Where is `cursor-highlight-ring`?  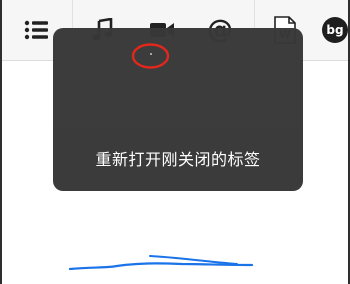 cursor-highlight-ring is located at coordinates (150, 56).